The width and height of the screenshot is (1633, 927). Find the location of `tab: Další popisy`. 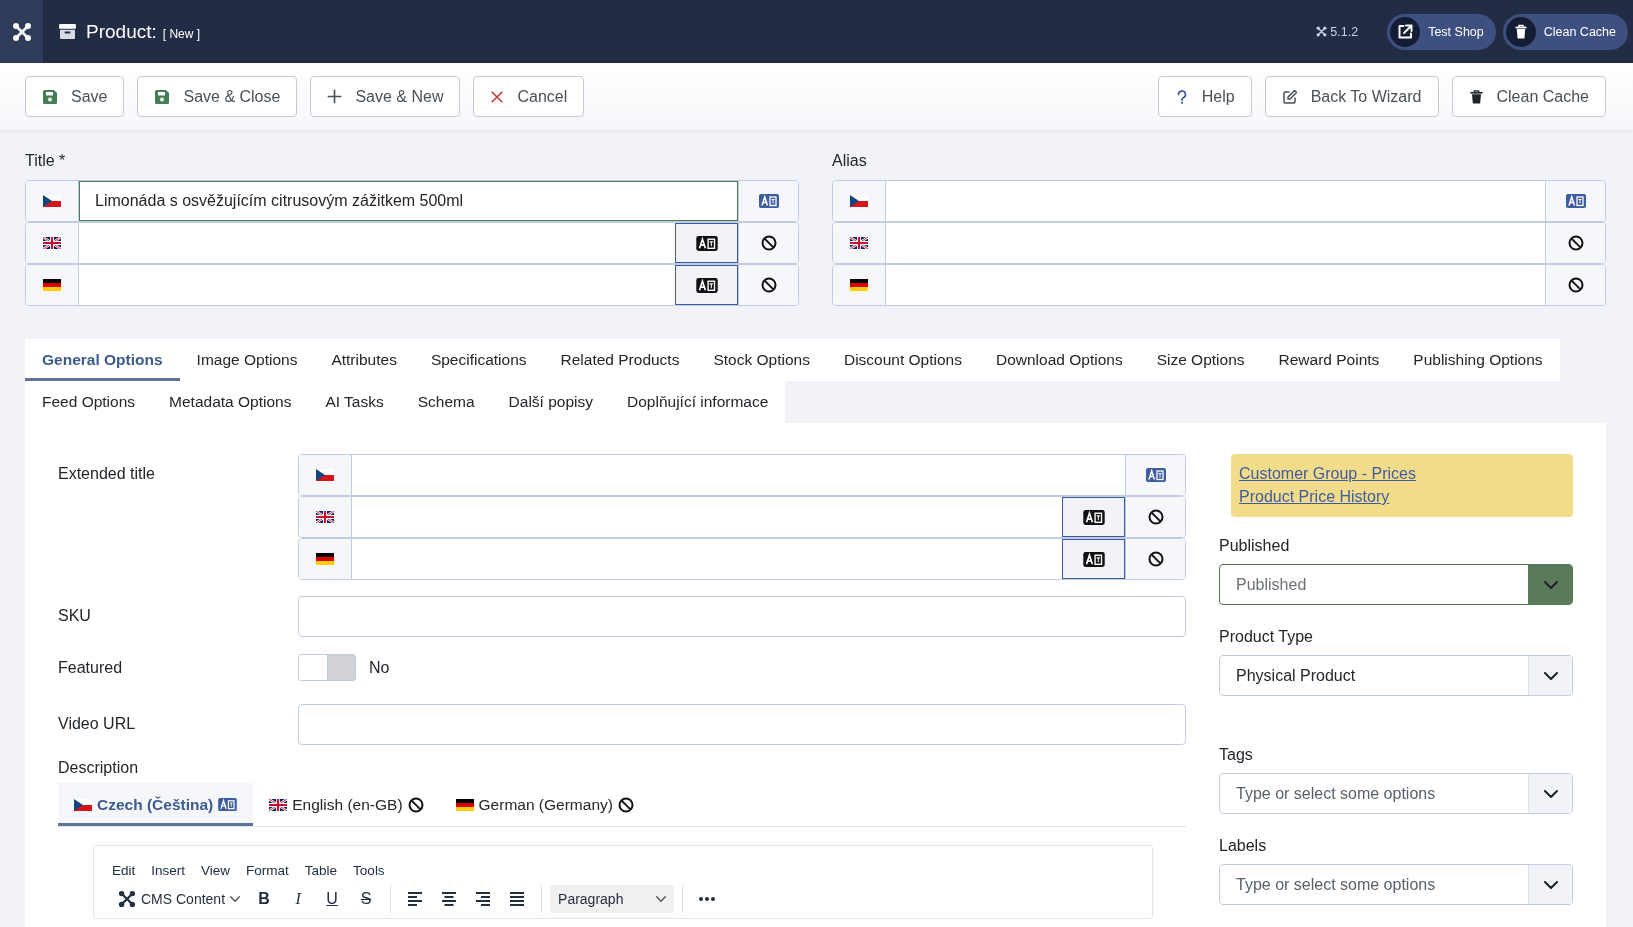

tab: Další popisy is located at coordinates (551, 402).